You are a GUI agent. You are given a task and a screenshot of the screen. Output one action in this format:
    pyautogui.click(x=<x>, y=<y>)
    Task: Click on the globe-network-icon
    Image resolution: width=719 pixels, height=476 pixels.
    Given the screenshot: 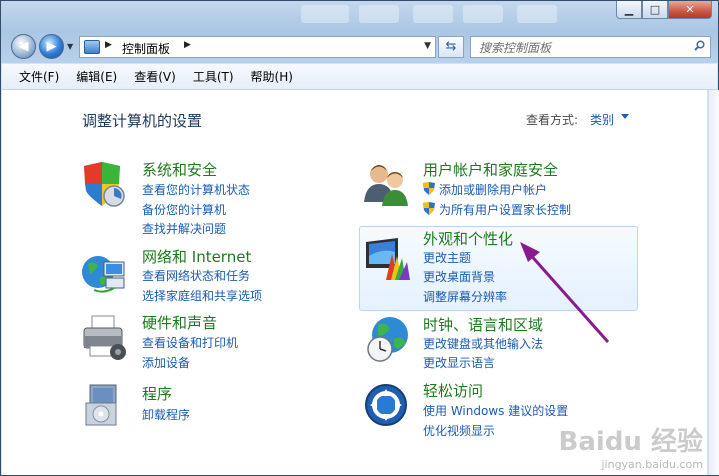 What is the action you would take?
    pyautogui.click(x=104, y=272)
    